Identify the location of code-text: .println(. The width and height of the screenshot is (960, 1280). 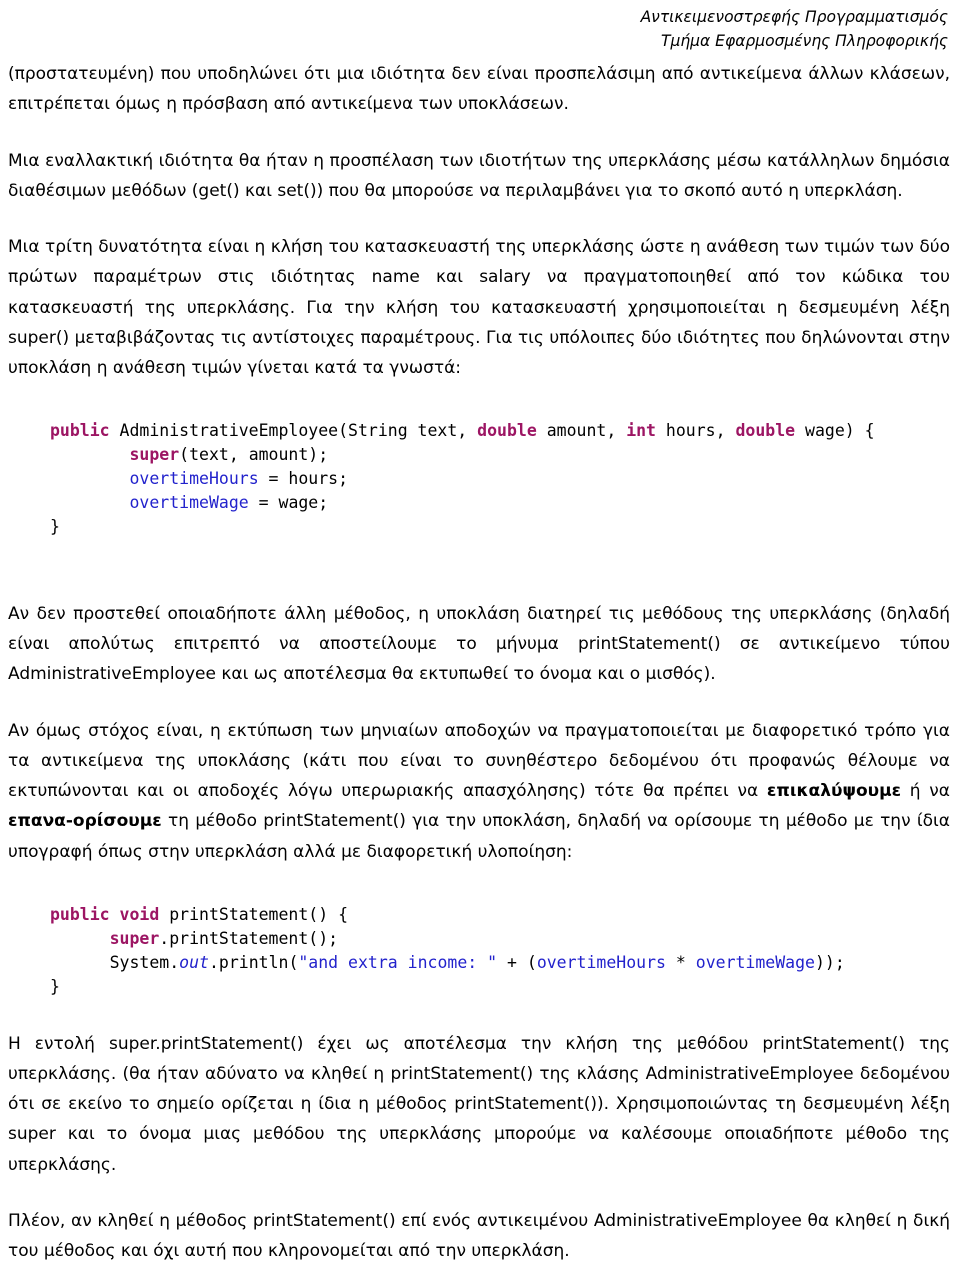
(253, 962).